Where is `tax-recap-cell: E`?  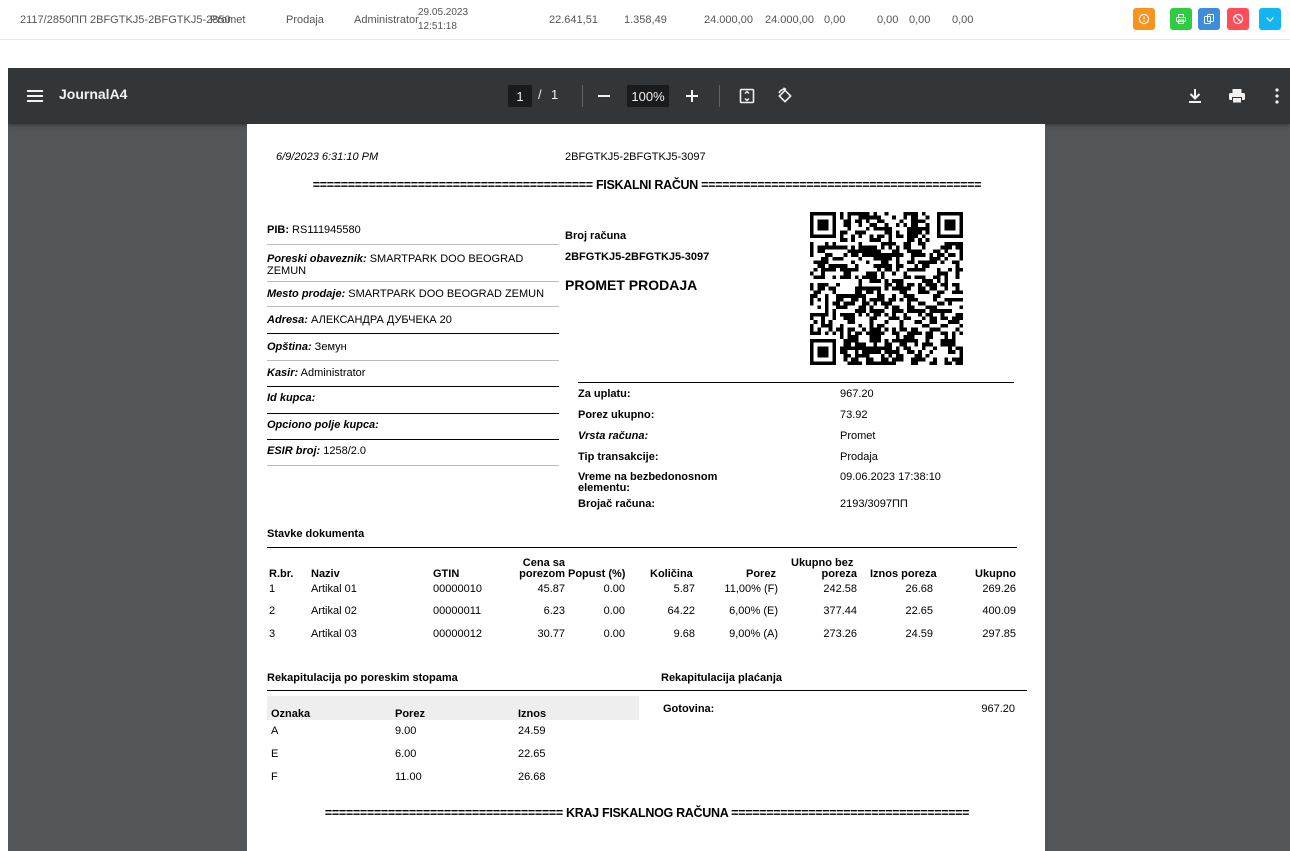 tax-recap-cell: E is located at coordinates (275, 754).